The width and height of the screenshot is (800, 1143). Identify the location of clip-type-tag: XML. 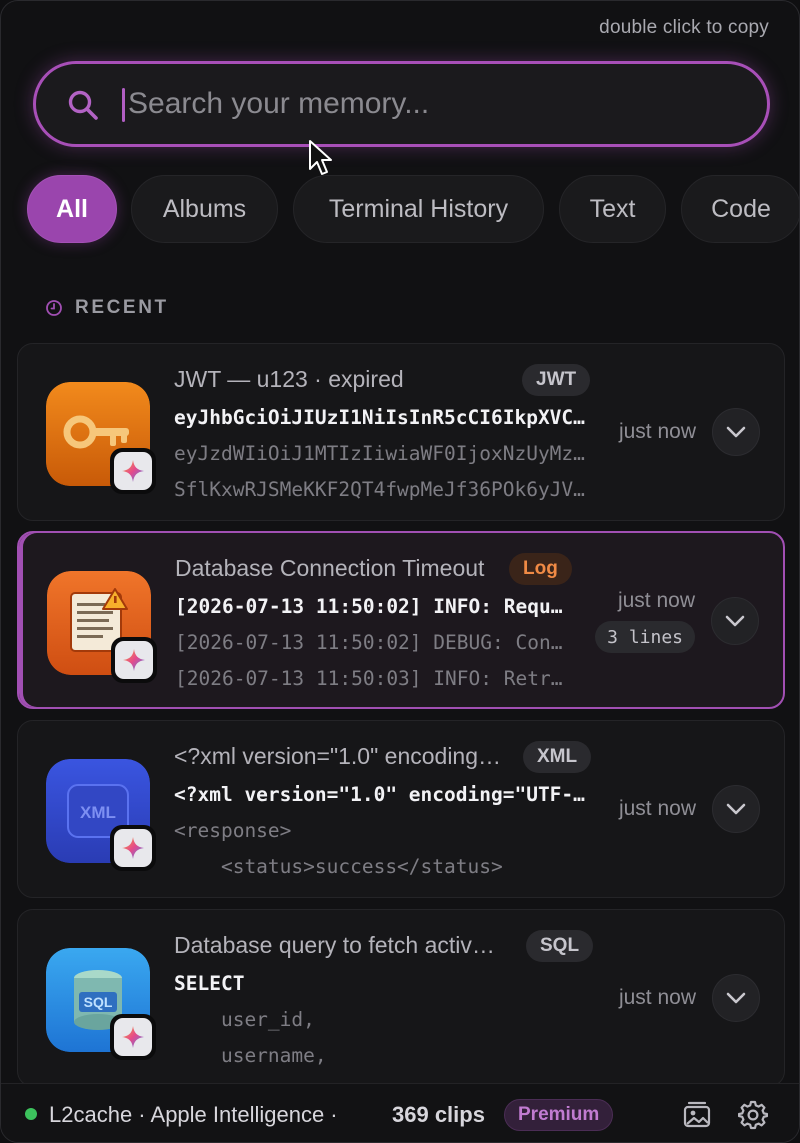
(557, 757).